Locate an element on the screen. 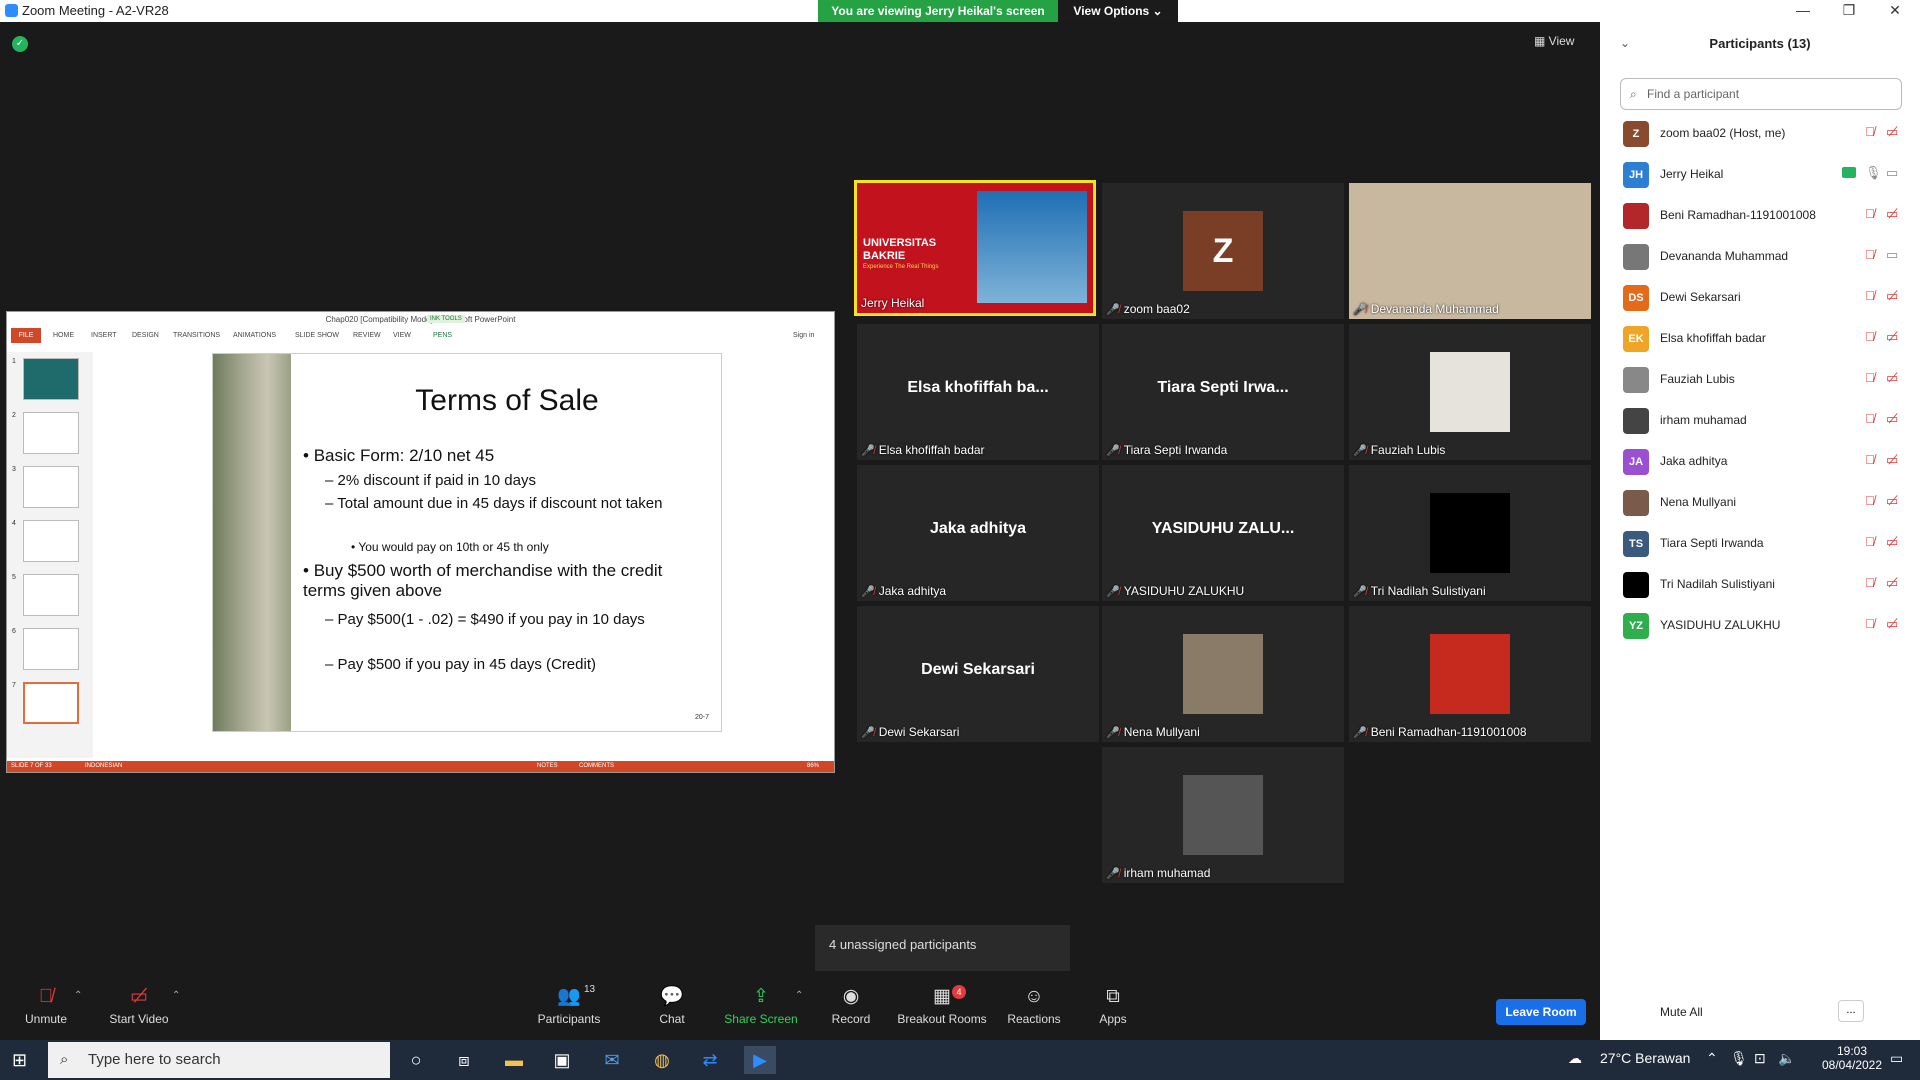  status-zoom: 86% is located at coordinates (813, 766).